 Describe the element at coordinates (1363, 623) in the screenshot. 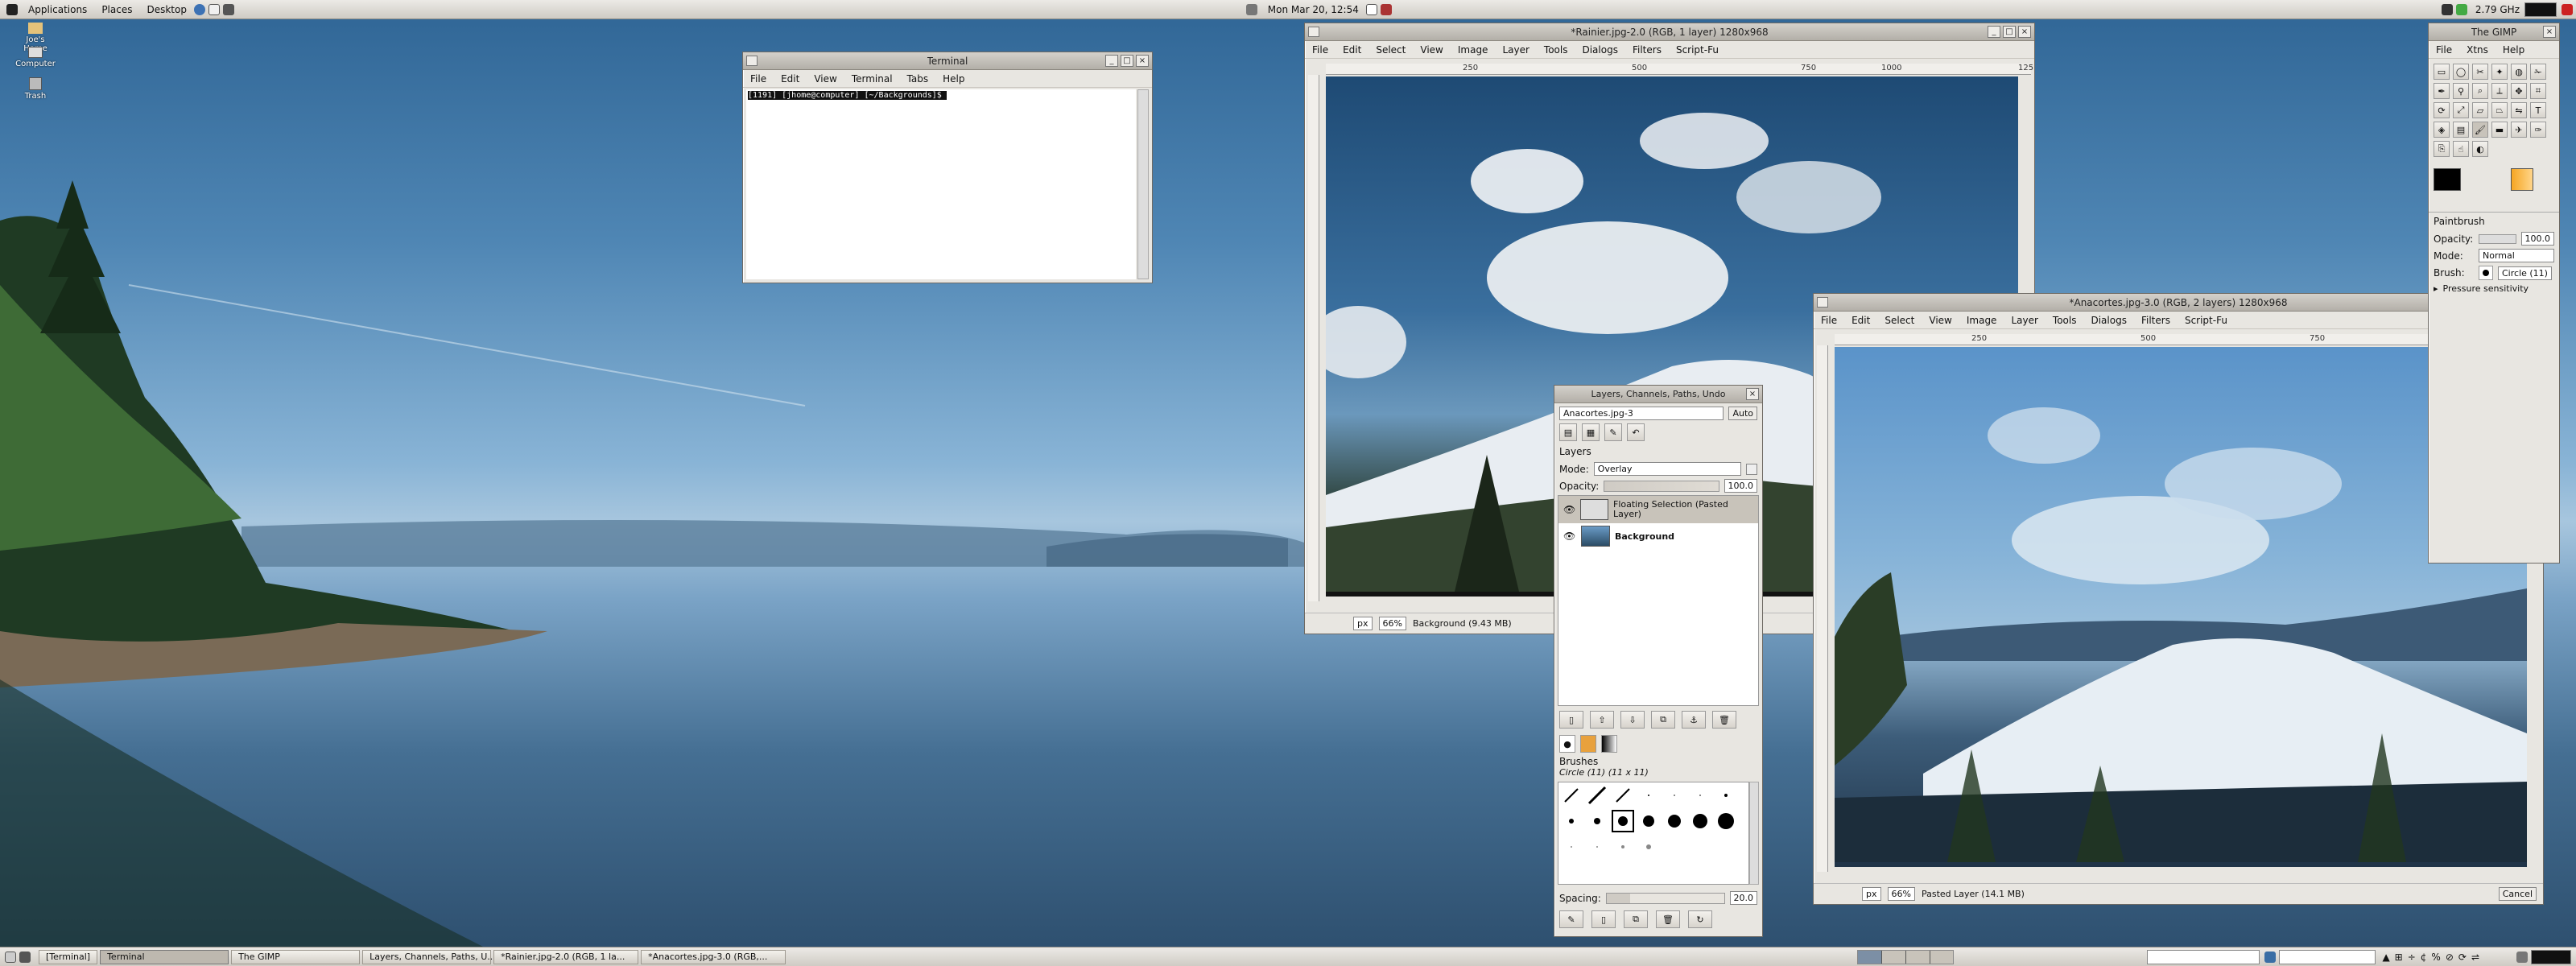

I see `unit-selector: px` at that location.